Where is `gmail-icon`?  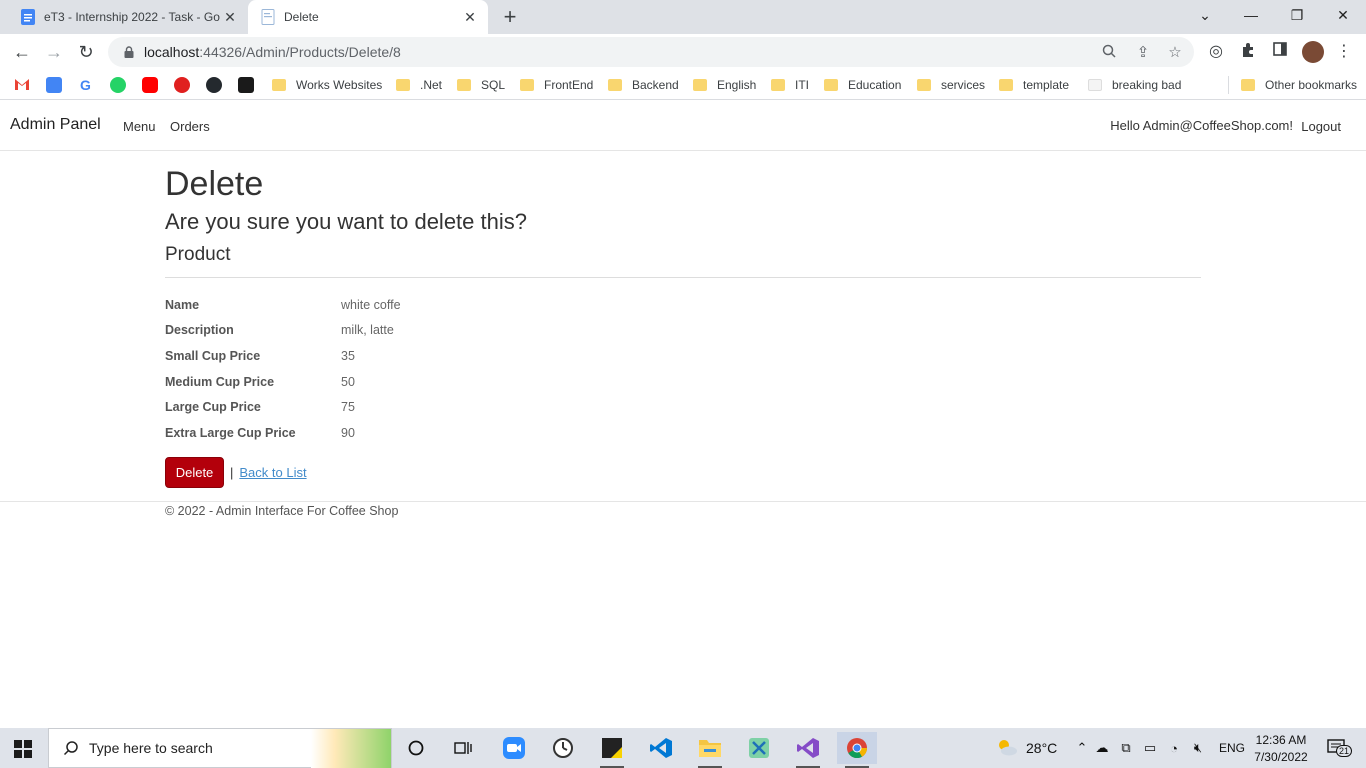 gmail-icon is located at coordinates (22, 85).